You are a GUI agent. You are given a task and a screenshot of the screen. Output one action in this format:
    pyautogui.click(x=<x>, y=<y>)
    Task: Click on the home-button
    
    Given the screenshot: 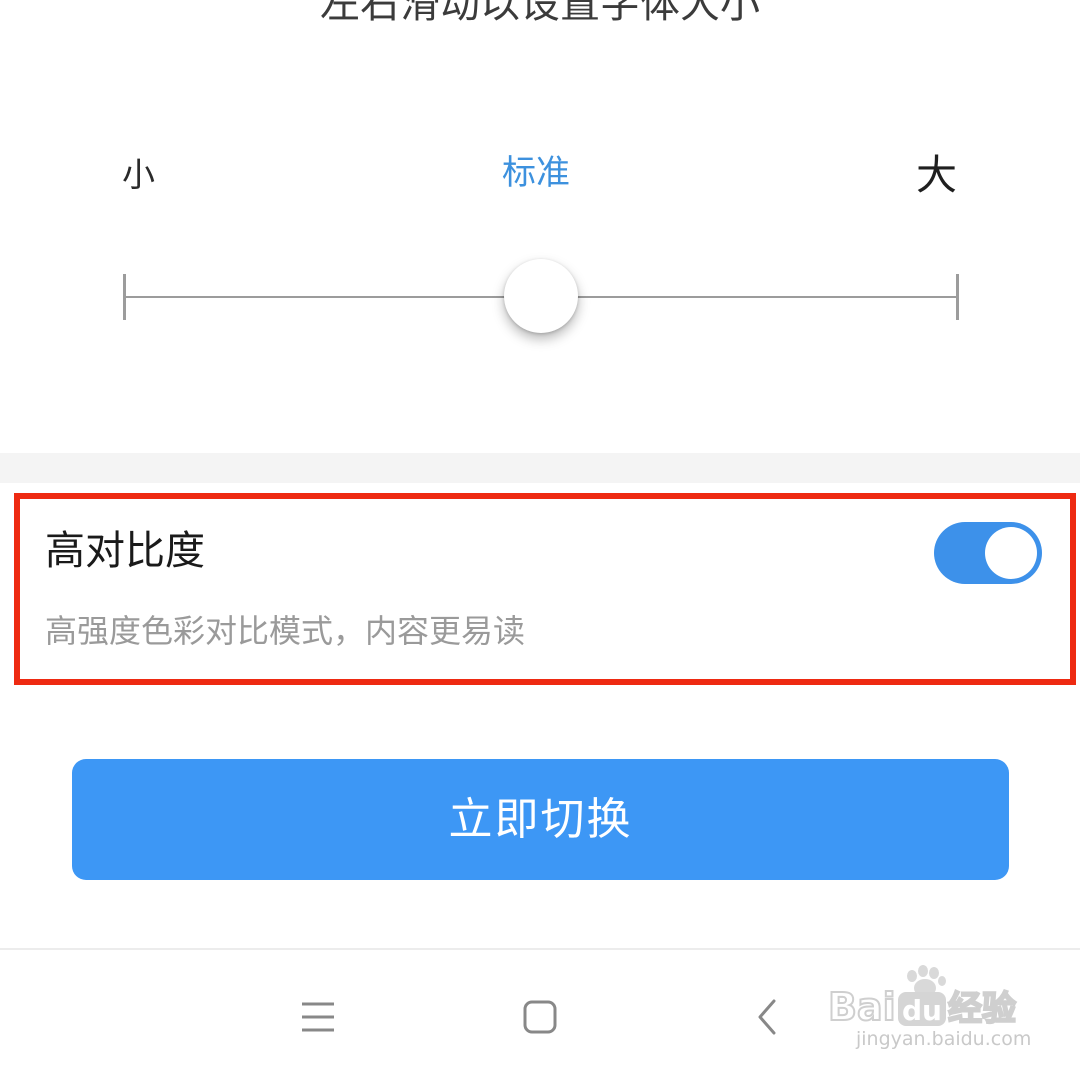 What is the action you would take?
    pyautogui.click(x=540, y=1018)
    